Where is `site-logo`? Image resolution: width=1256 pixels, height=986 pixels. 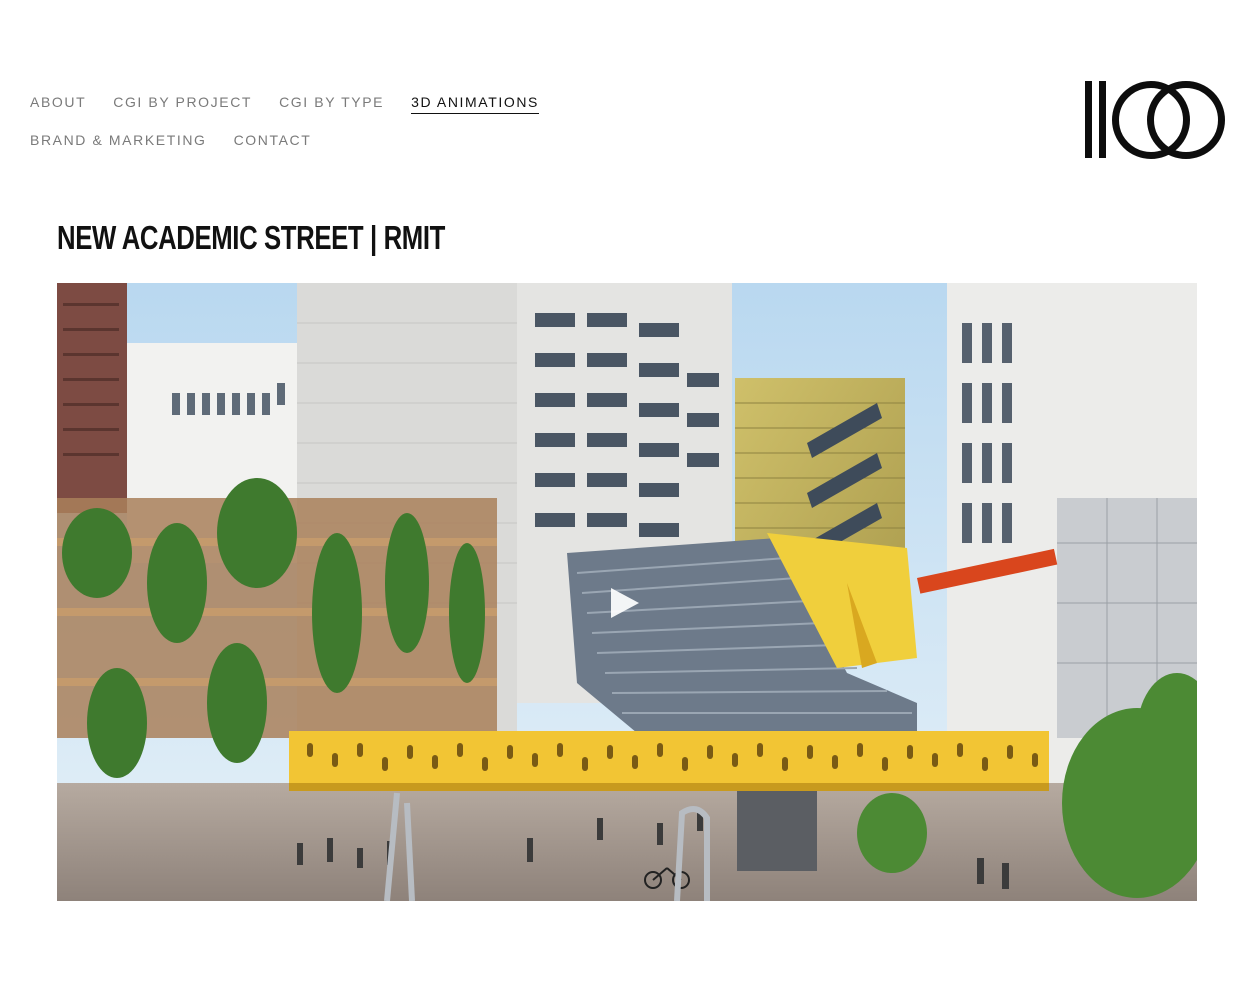 site-logo is located at coordinates (1154, 120).